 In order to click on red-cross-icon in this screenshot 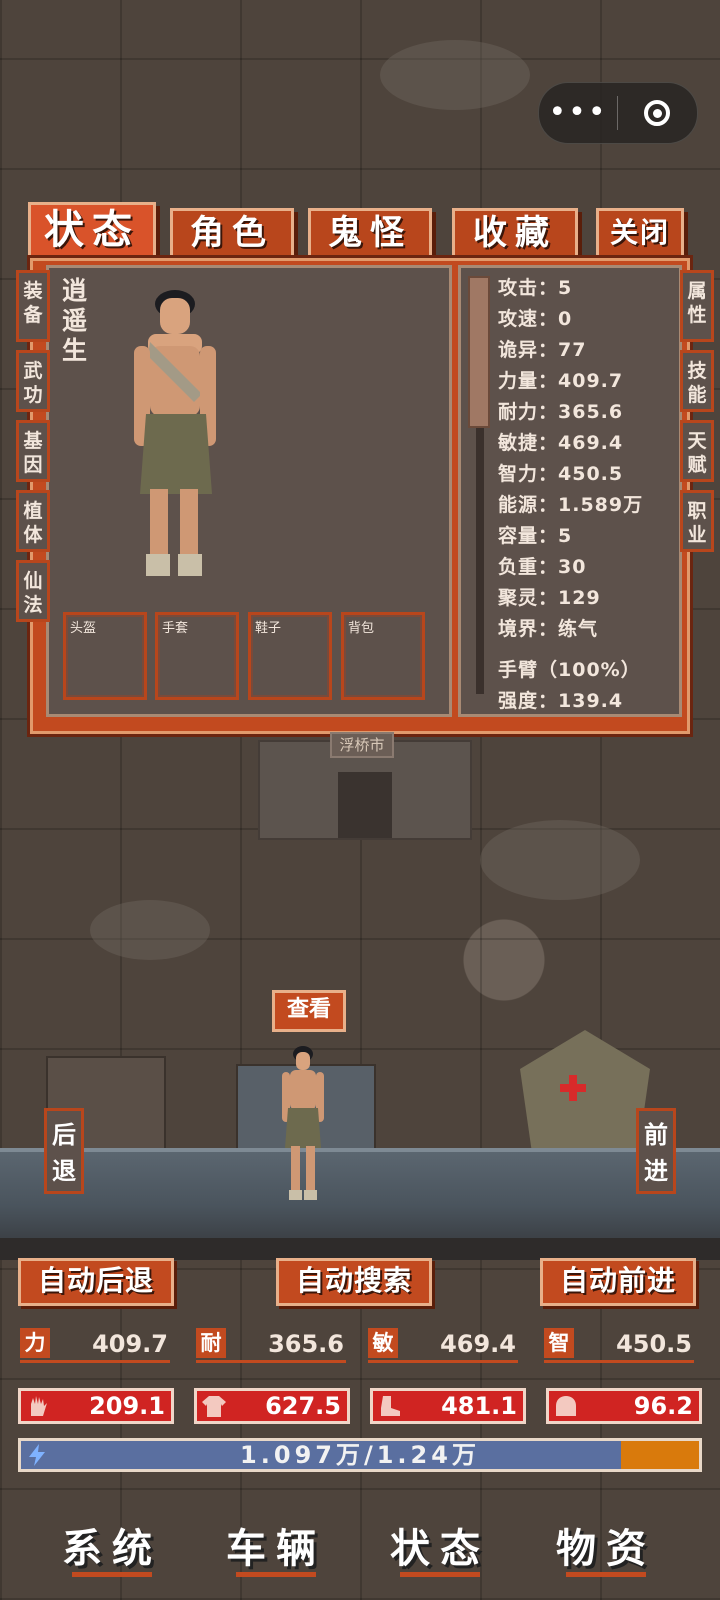, I will do `click(573, 1088)`.